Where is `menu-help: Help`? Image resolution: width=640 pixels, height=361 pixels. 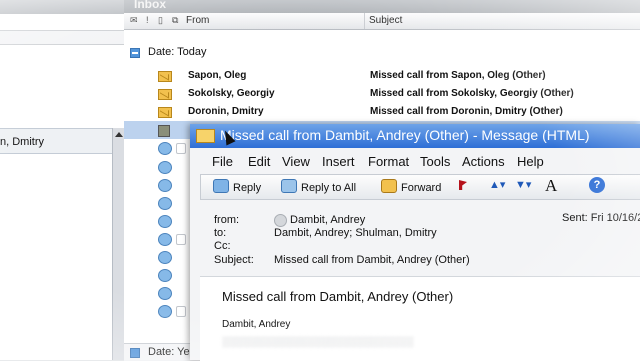 menu-help: Help is located at coordinates (530, 161).